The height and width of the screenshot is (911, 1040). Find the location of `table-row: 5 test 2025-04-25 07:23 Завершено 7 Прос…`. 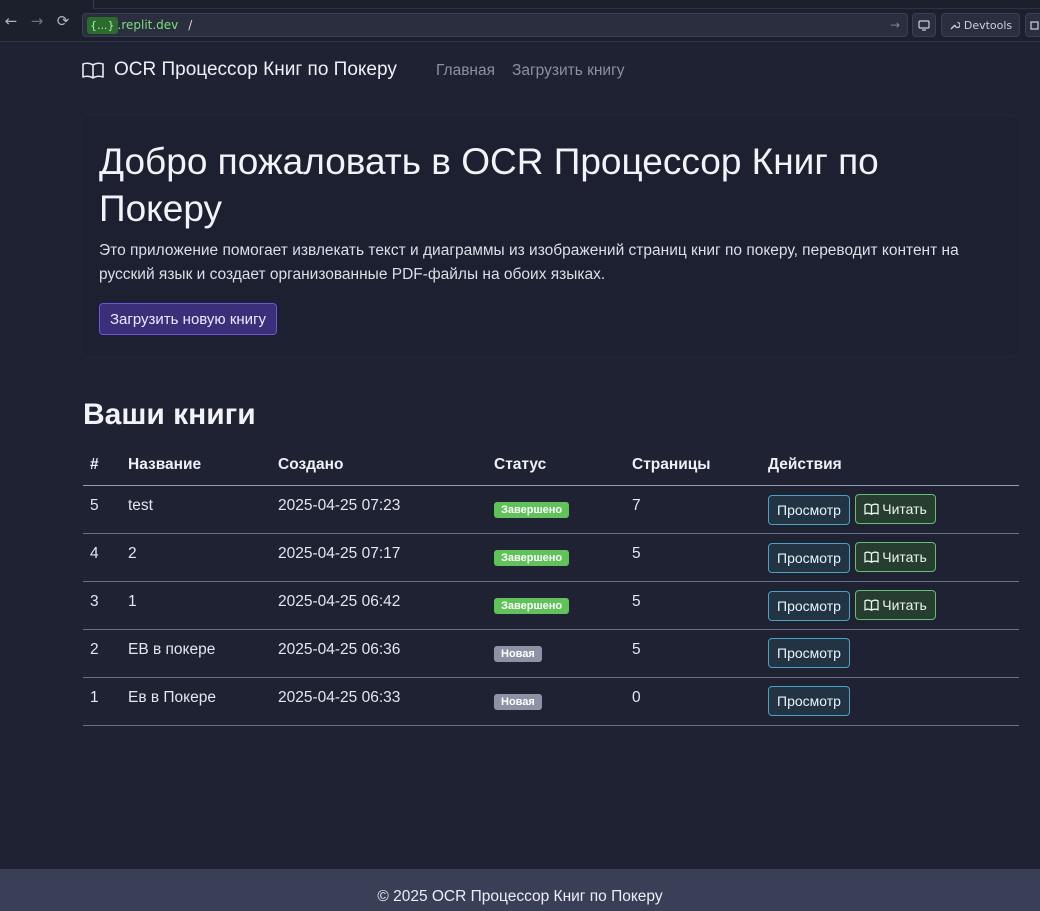

table-row: 5 test 2025-04-25 07:23 Завершено 7 Прос… is located at coordinates (551, 509).